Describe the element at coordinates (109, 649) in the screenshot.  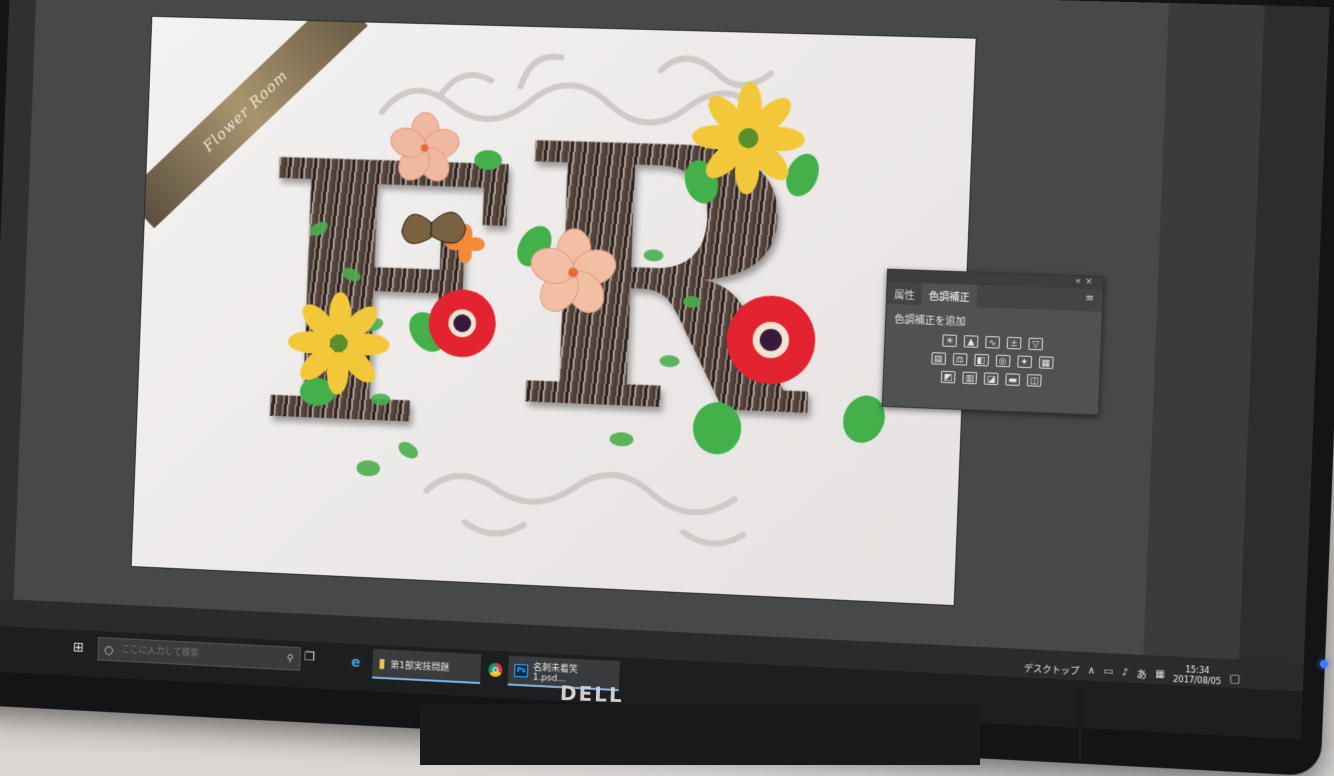
I see `cortana-icon: ○` at that location.